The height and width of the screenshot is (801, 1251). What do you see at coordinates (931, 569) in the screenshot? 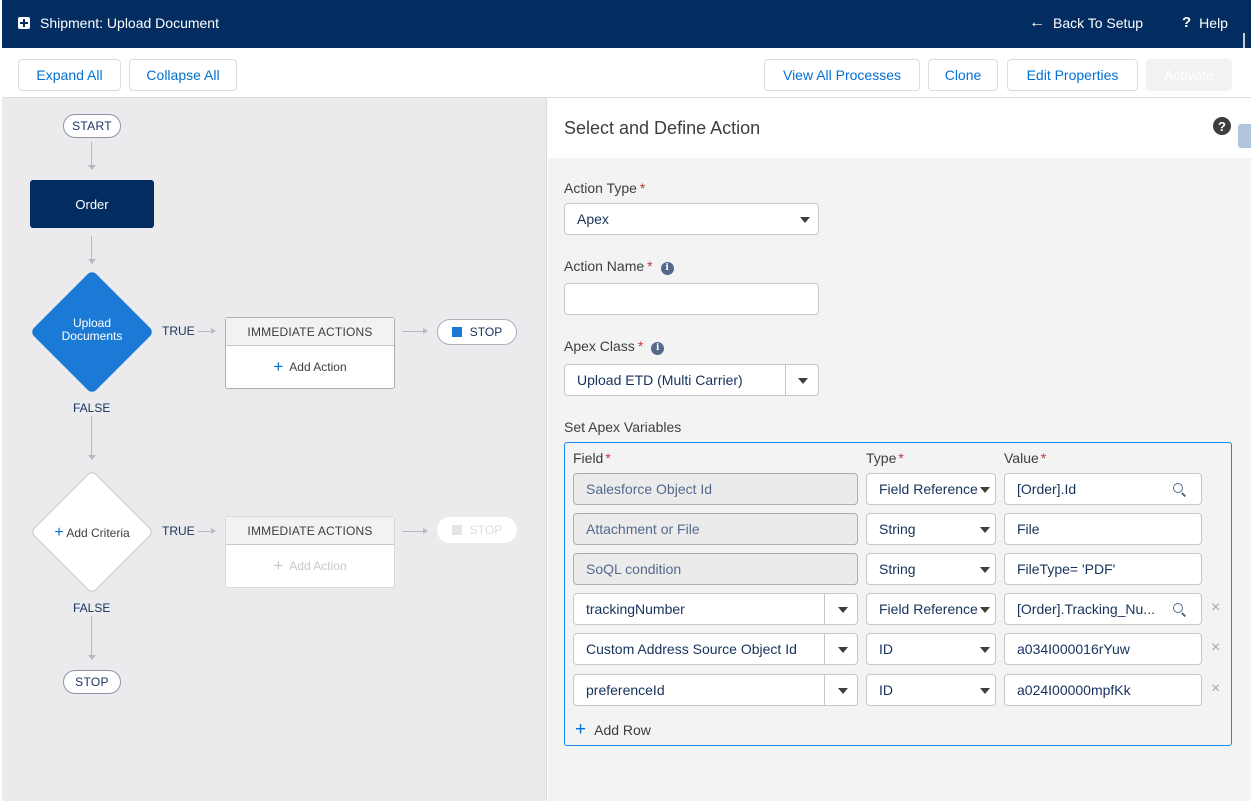
I see `row-3-type-select: String` at bounding box center [931, 569].